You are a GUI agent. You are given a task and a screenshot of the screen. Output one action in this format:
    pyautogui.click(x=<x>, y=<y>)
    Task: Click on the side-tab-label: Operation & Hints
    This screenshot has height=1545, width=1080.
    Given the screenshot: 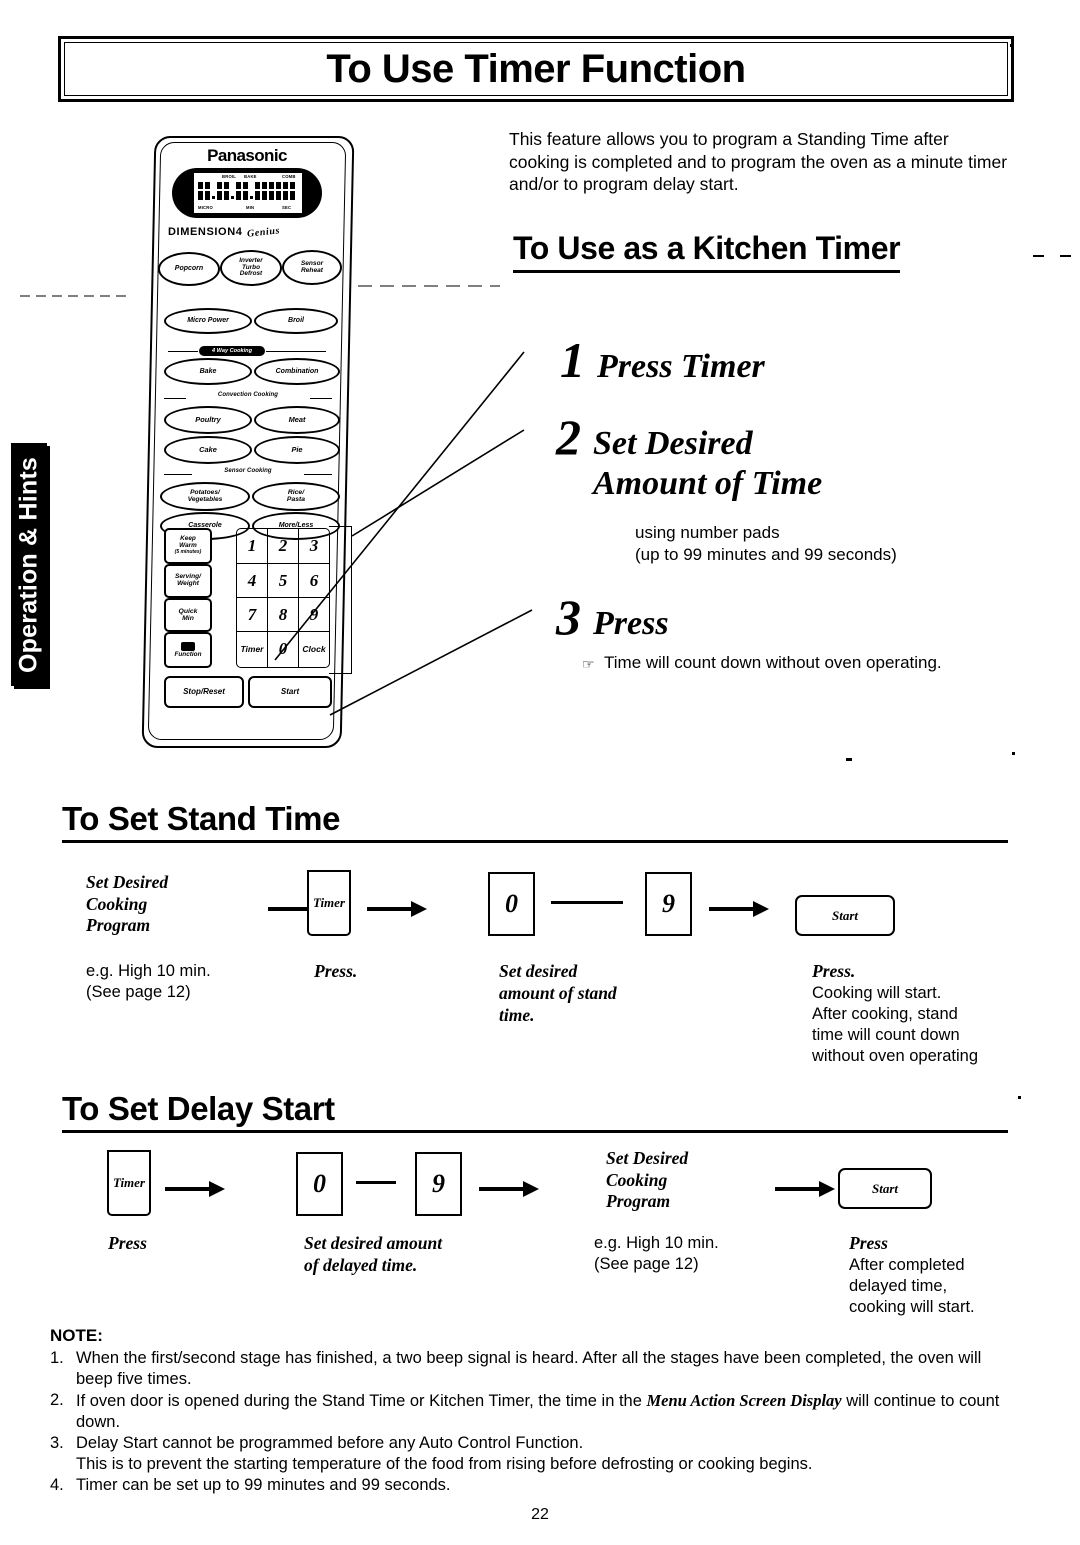 What is the action you would take?
    pyautogui.click(x=28, y=564)
    